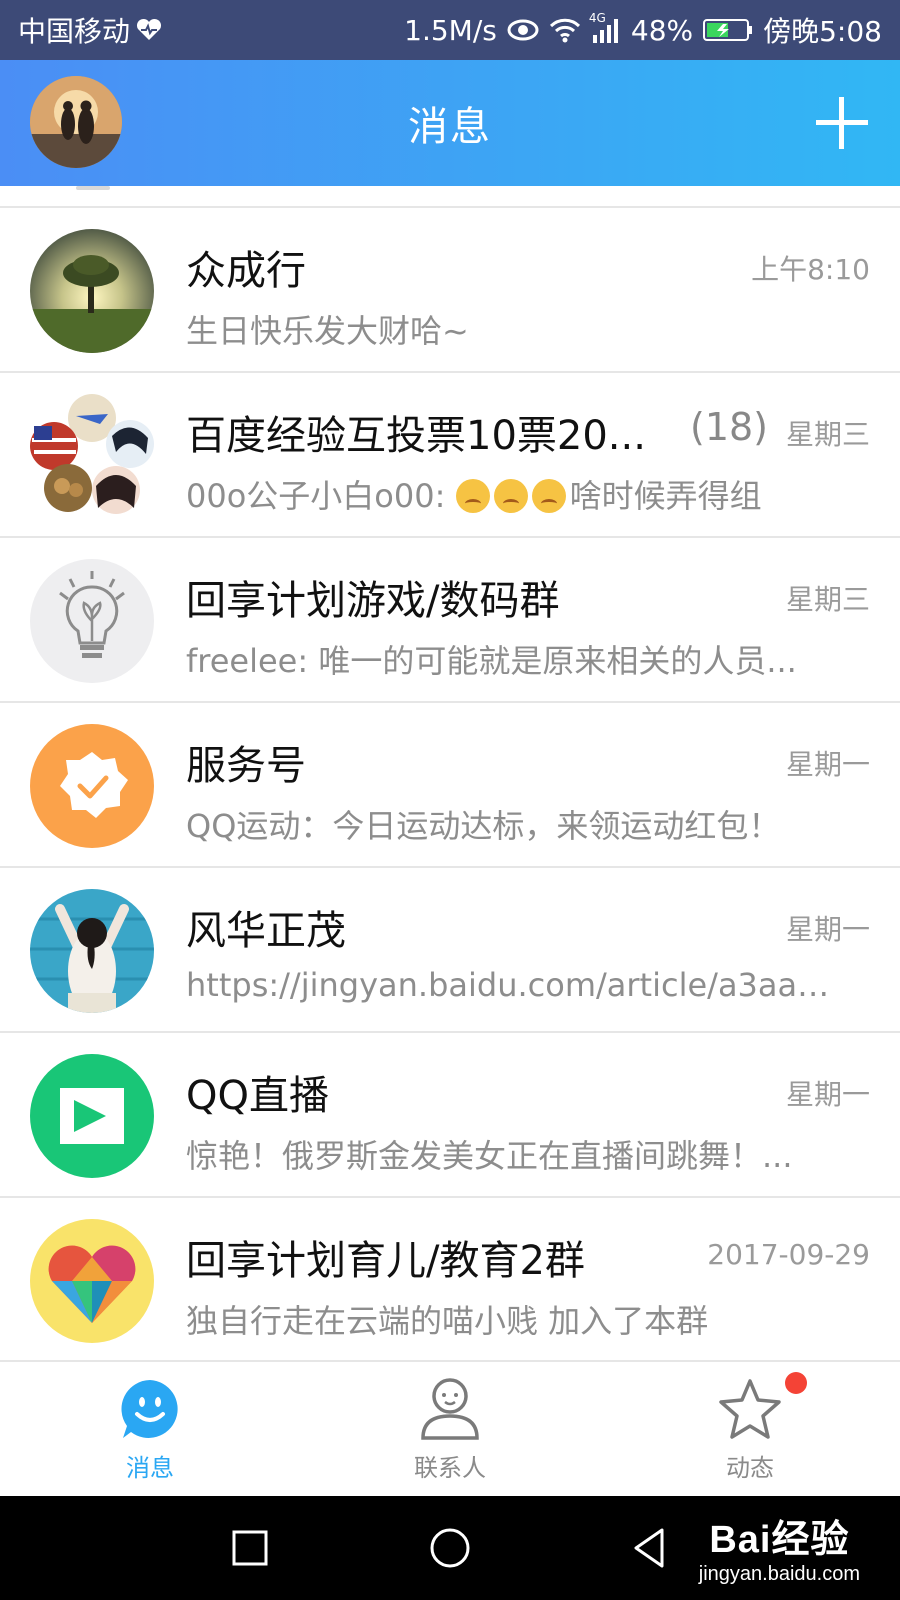 The height and width of the screenshot is (1600, 900). I want to click on person-icon, so click(450, 1409).